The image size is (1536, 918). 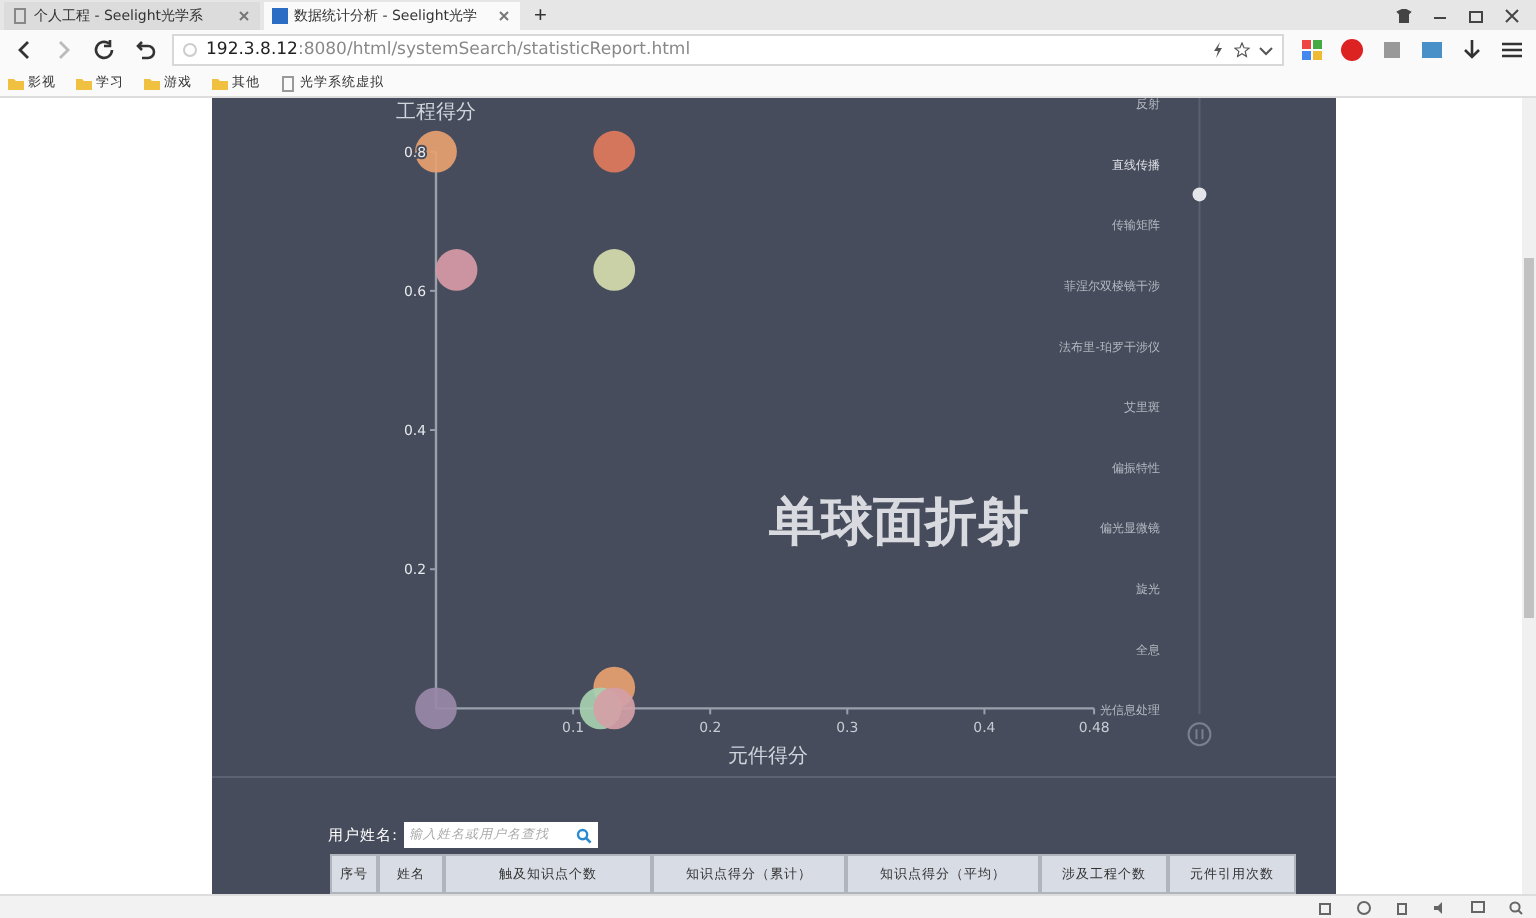 I want to click on chart-title: 单球面折射, so click(x=899, y=523).